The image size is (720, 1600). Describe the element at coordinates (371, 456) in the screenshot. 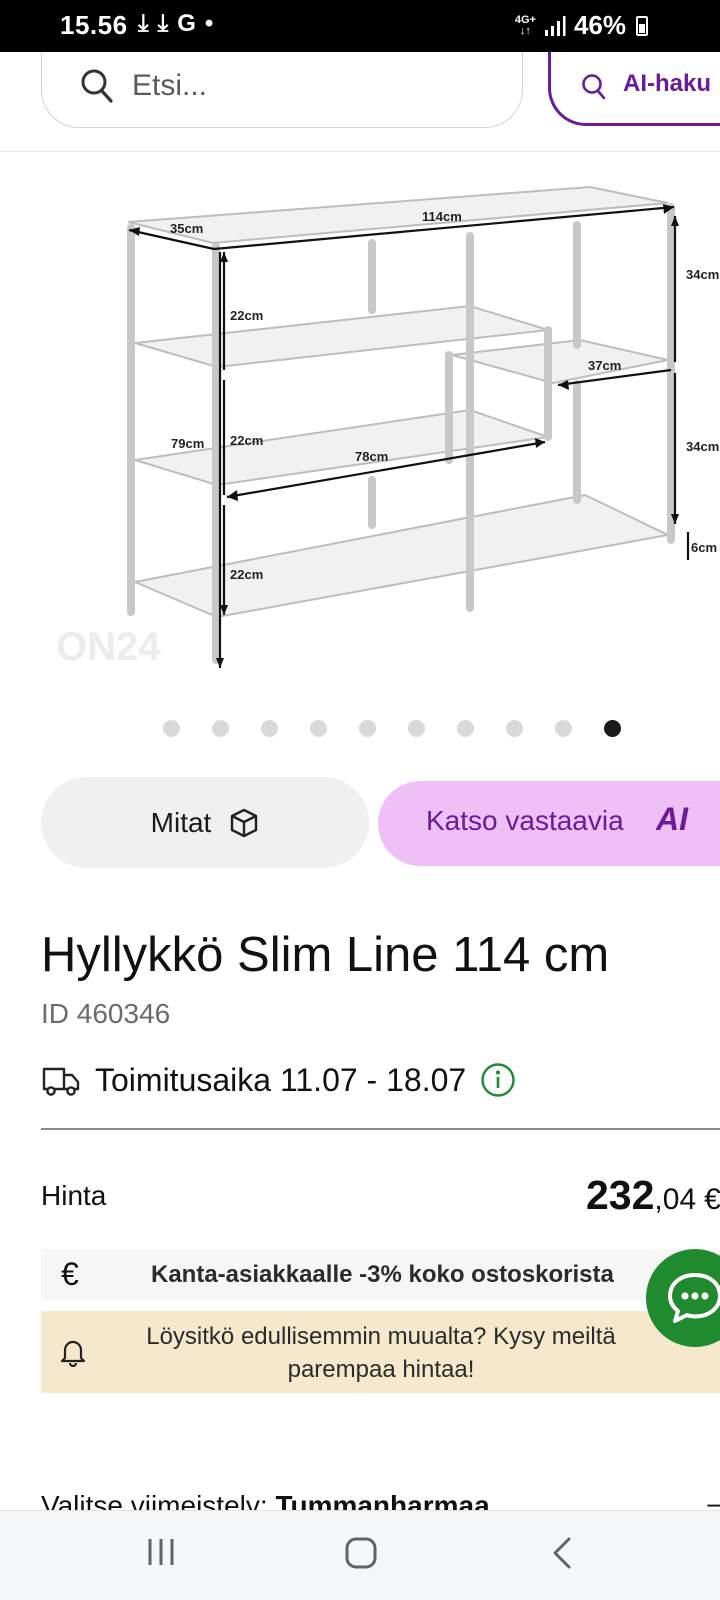

I see `dim-middle-shelf: 78cm` at that location.